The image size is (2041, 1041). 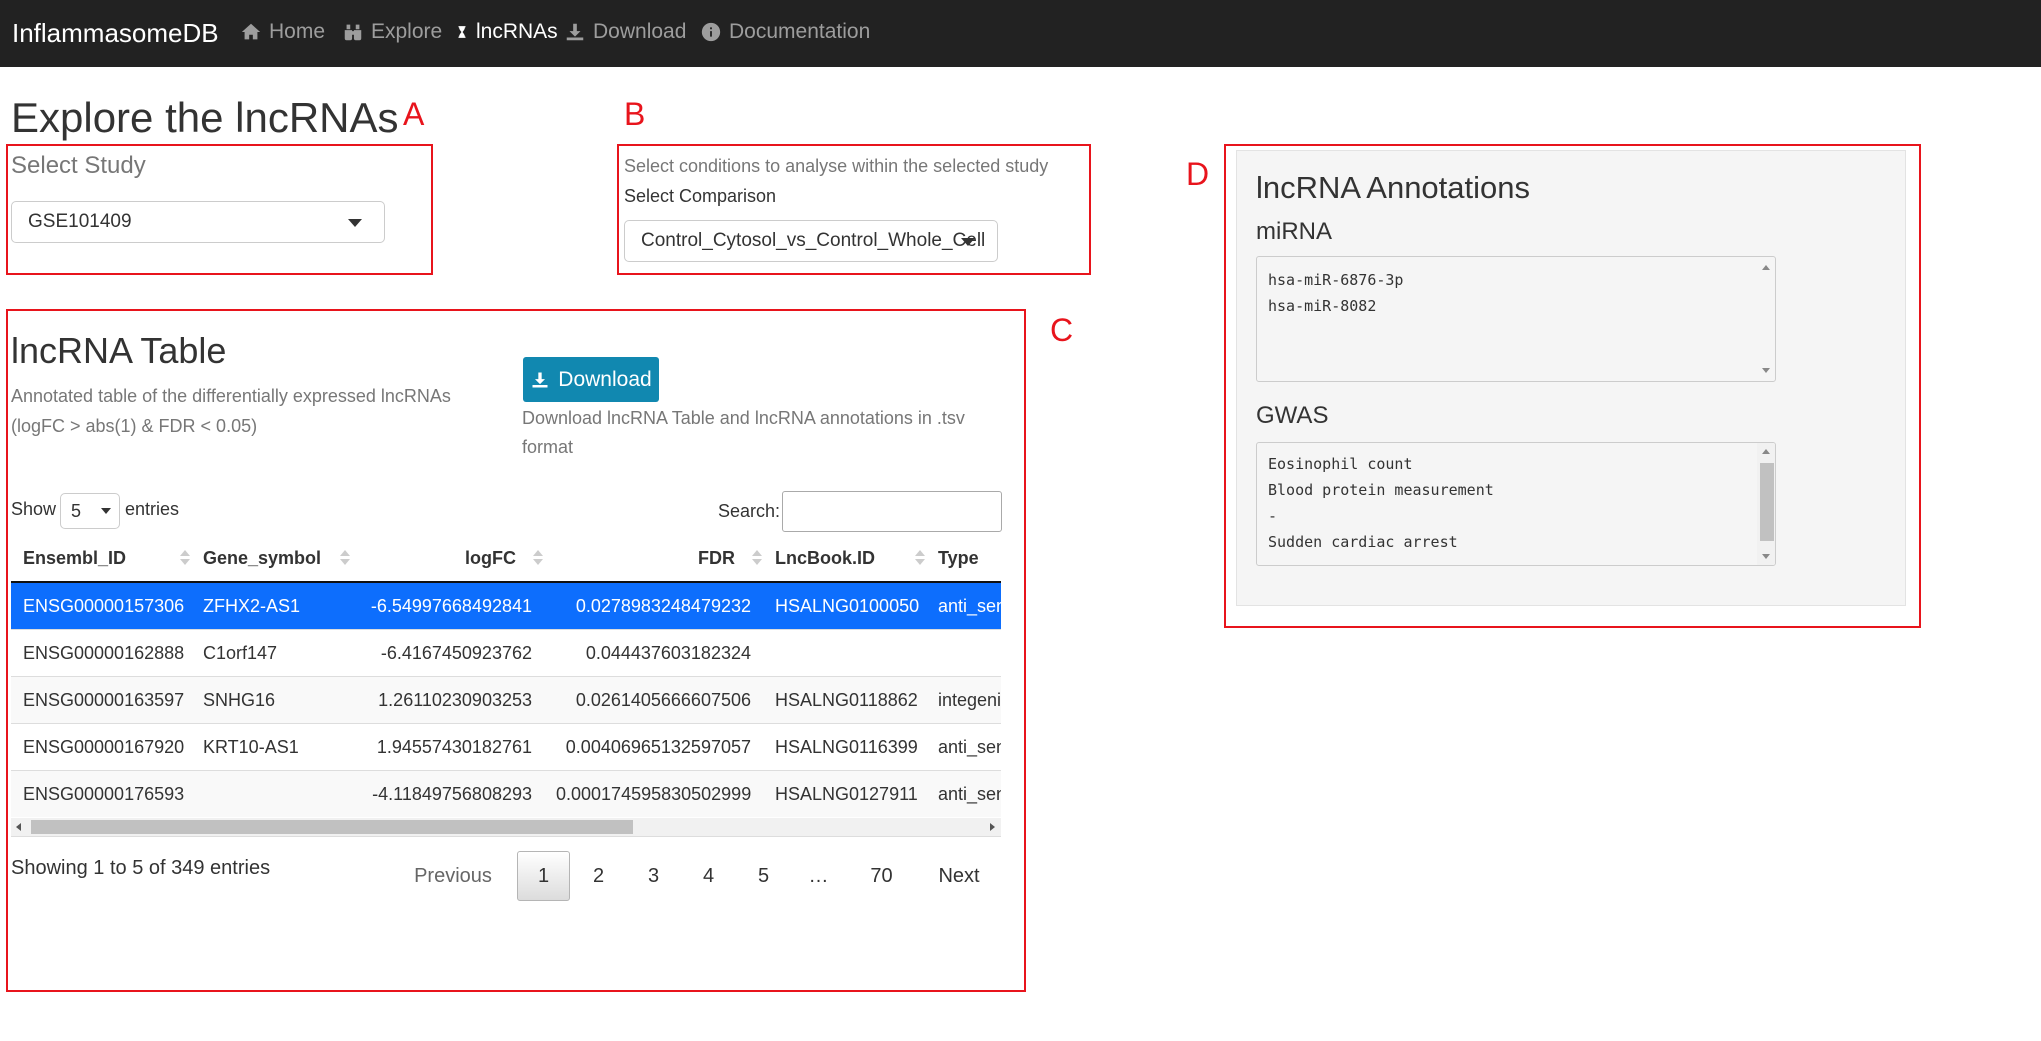 What do you see at coordinates (813, 240) in the screenshot?
I see `comparison-select-value: Control_Cytosol_vs_Control_Whole_Cell` at bounding box center [813, 240].